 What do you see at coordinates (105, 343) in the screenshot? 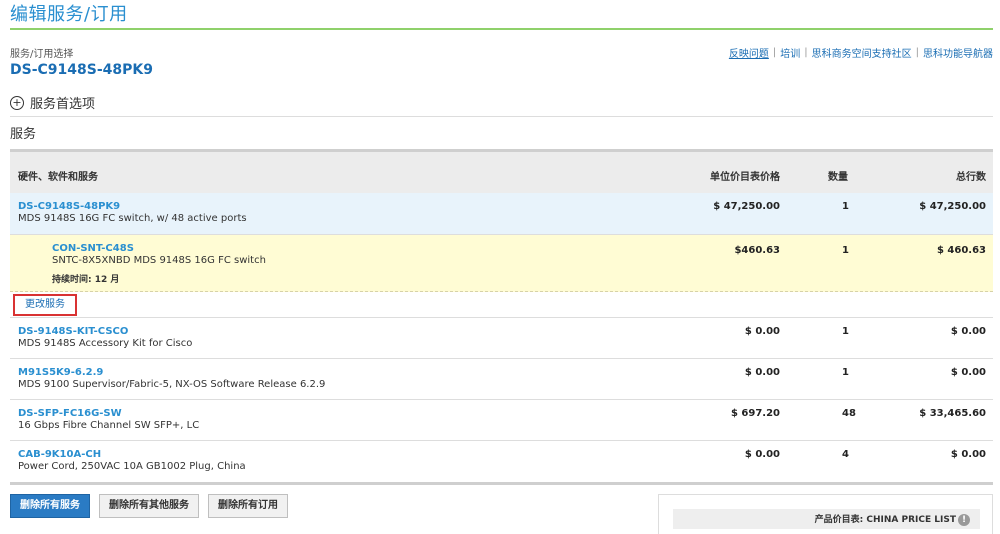
I see `row-description: MDS 9148S Accessory Kit for Cisco` at bounding box center [105, 343].